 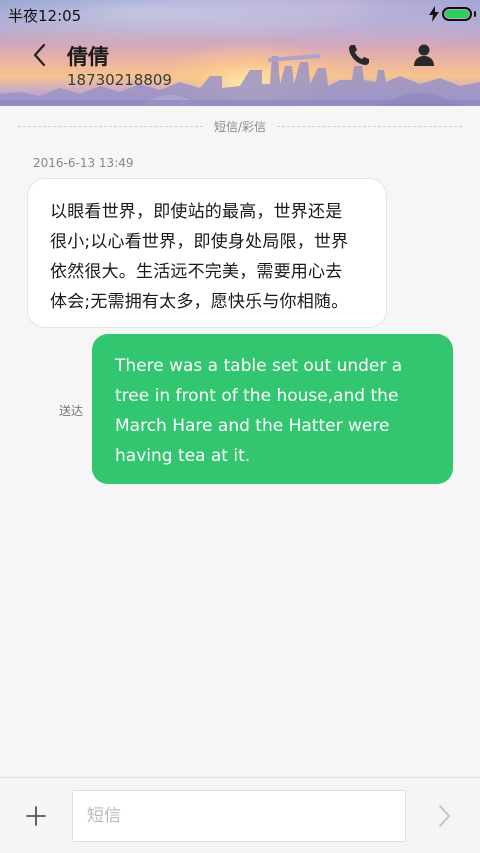 I want to click on plus-icon, so click(x=36, y=816).